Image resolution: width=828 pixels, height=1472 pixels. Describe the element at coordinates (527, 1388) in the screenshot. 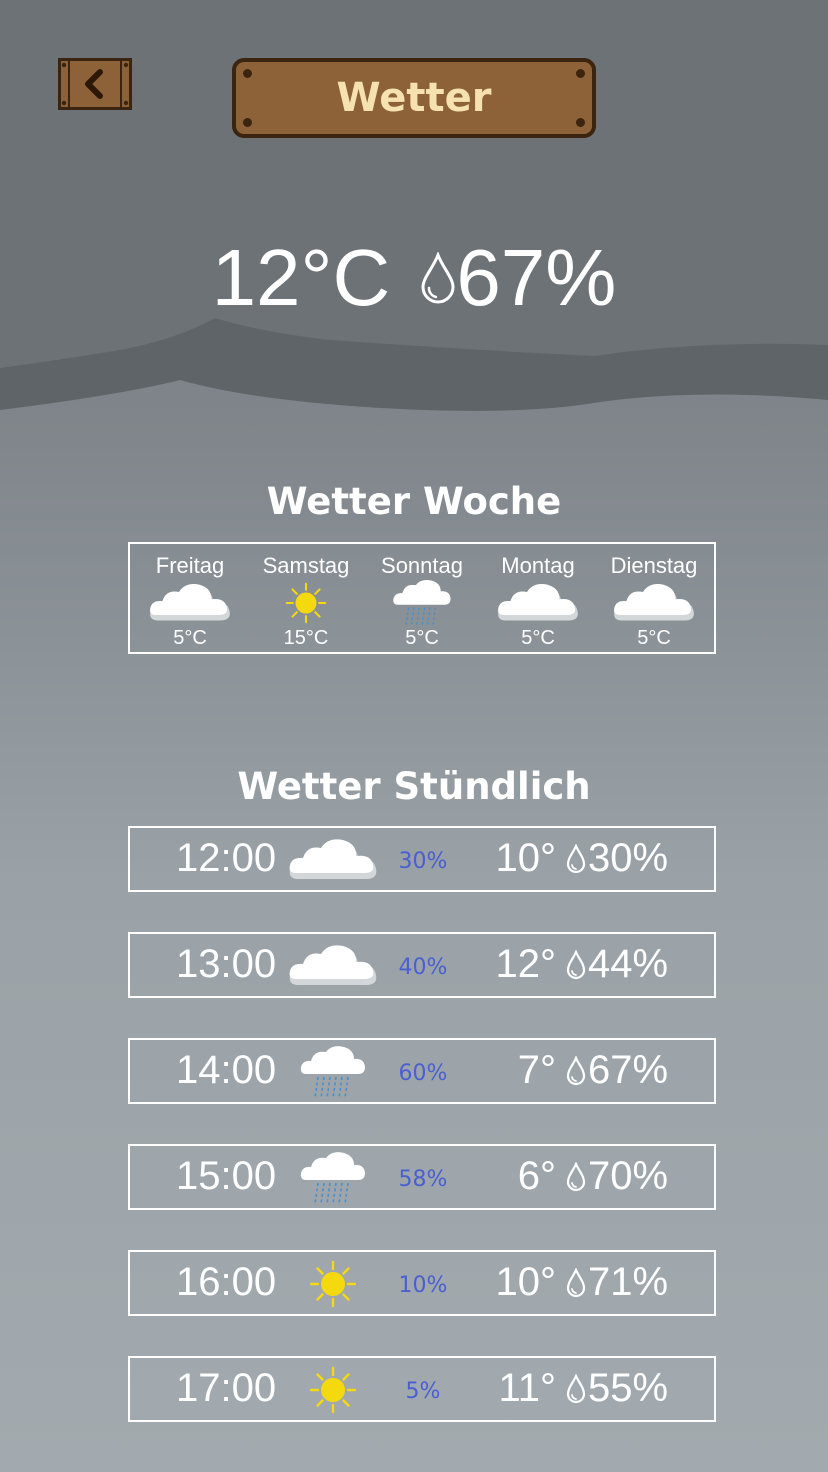

I see `hourly-temp: 11°` at that location.